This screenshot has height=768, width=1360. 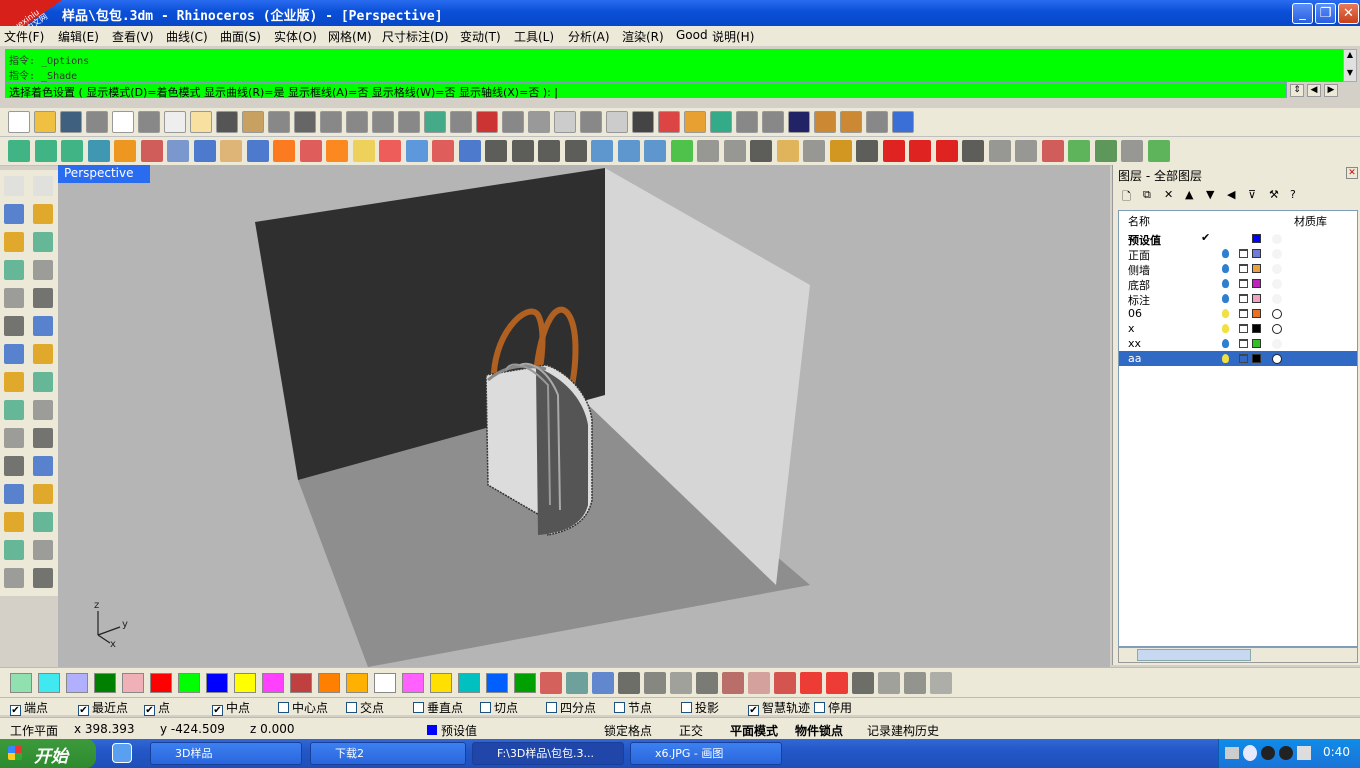 What do you see at coordinates (459, 730) in the screenshot?
I see `status-layer: 预设值` at bounding box center [459, 730].